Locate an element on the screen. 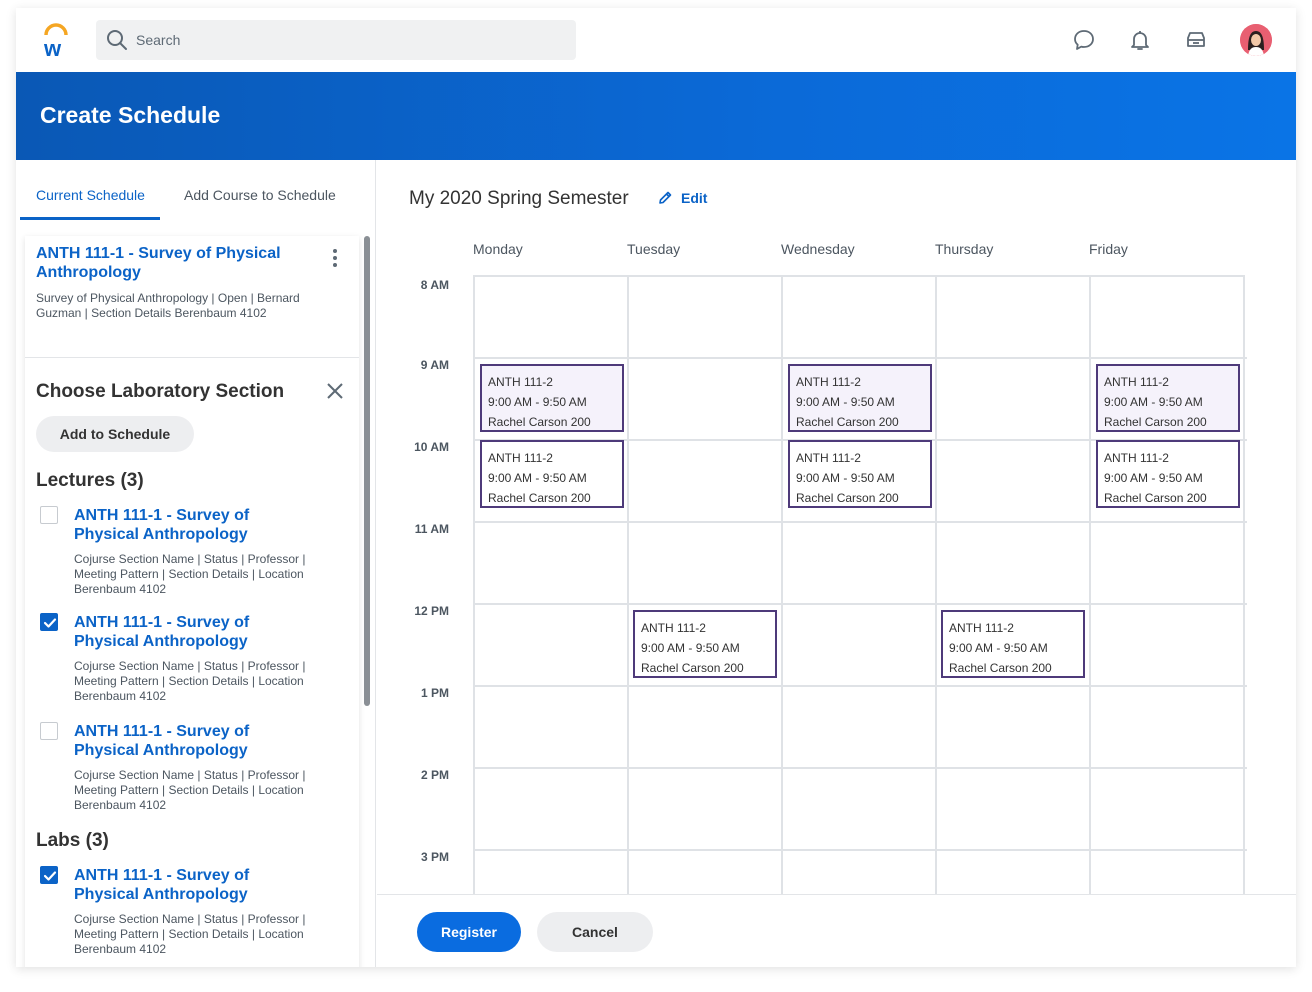 Image resolution: width=1312 pixels, height=992 pixels. hour-label: 9 AM is located at coordinates (434, 365).